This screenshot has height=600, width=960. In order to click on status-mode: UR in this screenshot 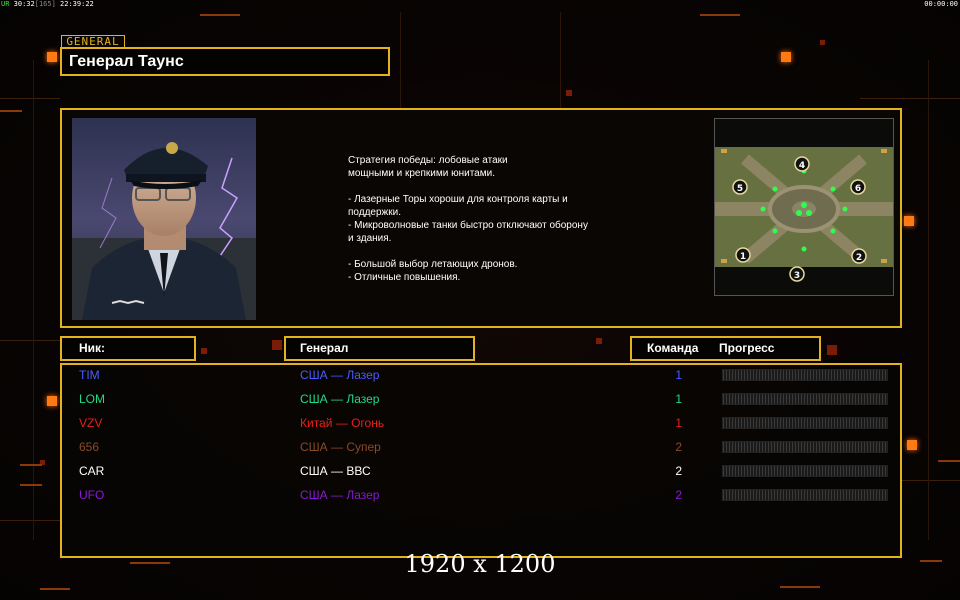, I will do `click(5, 4)`.